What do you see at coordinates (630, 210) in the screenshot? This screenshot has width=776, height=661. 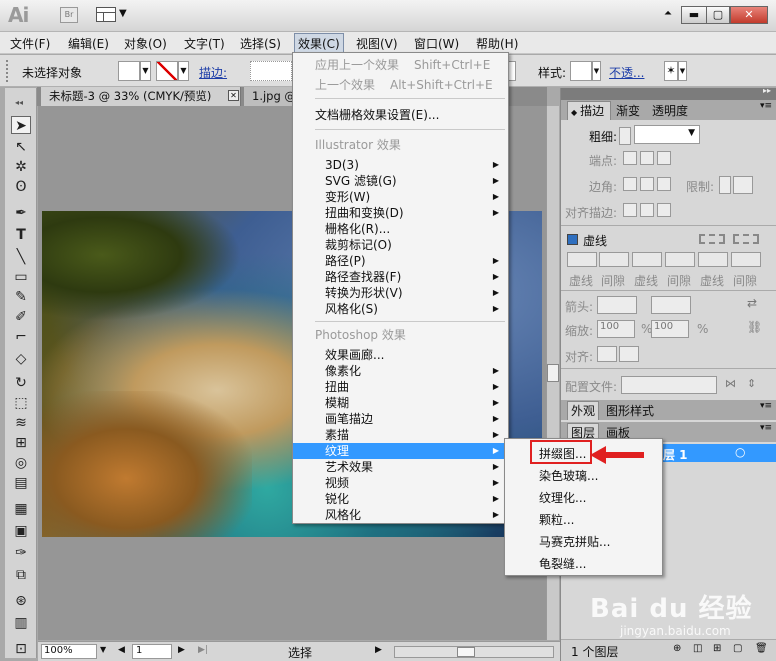 I see `align-center-icon` at bounding box center [630, 210].